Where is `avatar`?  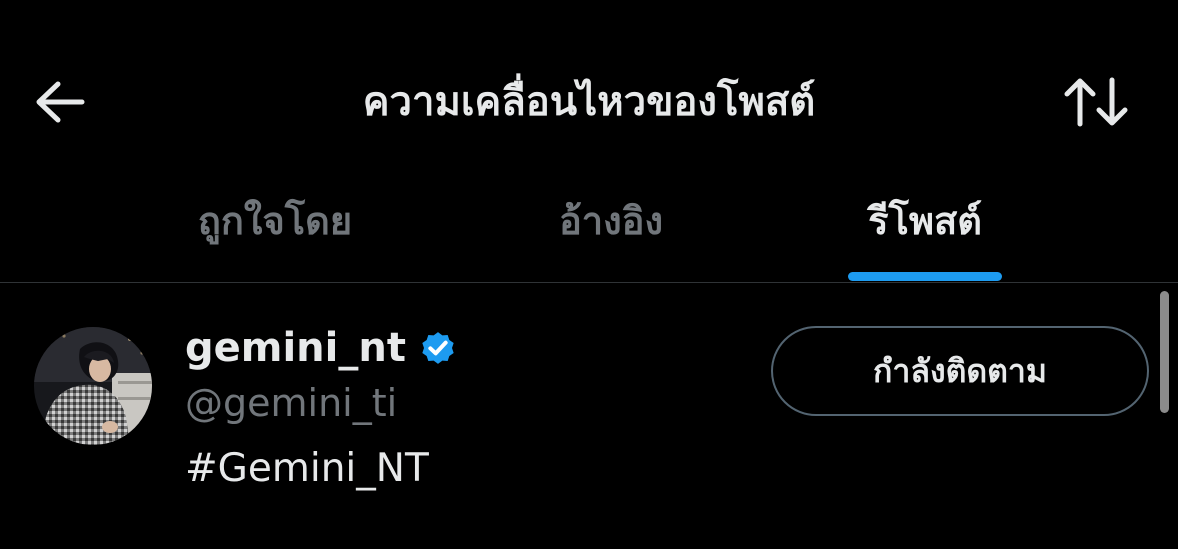 avatar is located at coordinates (93, 386).